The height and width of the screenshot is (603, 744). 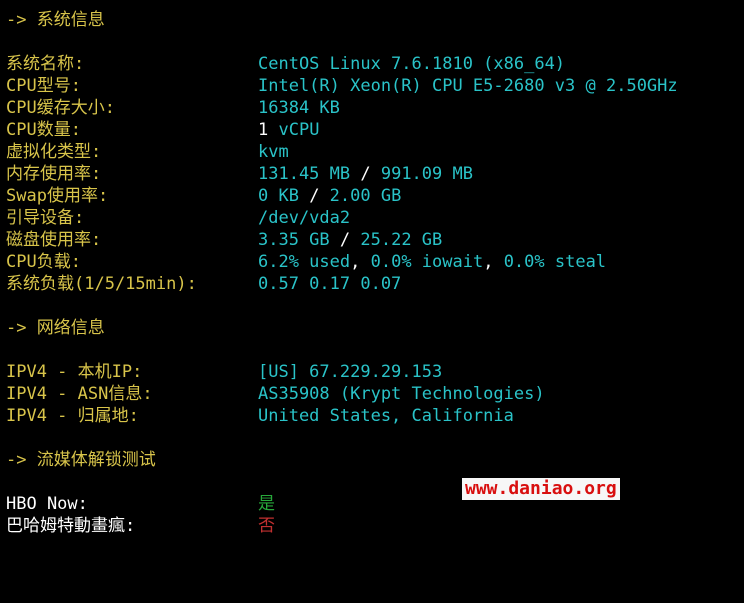 What do you see at coordinates (386, 416) in the screenshot?
I see `ipv4-location-value: United States, California` at bounding box center [386, 416].